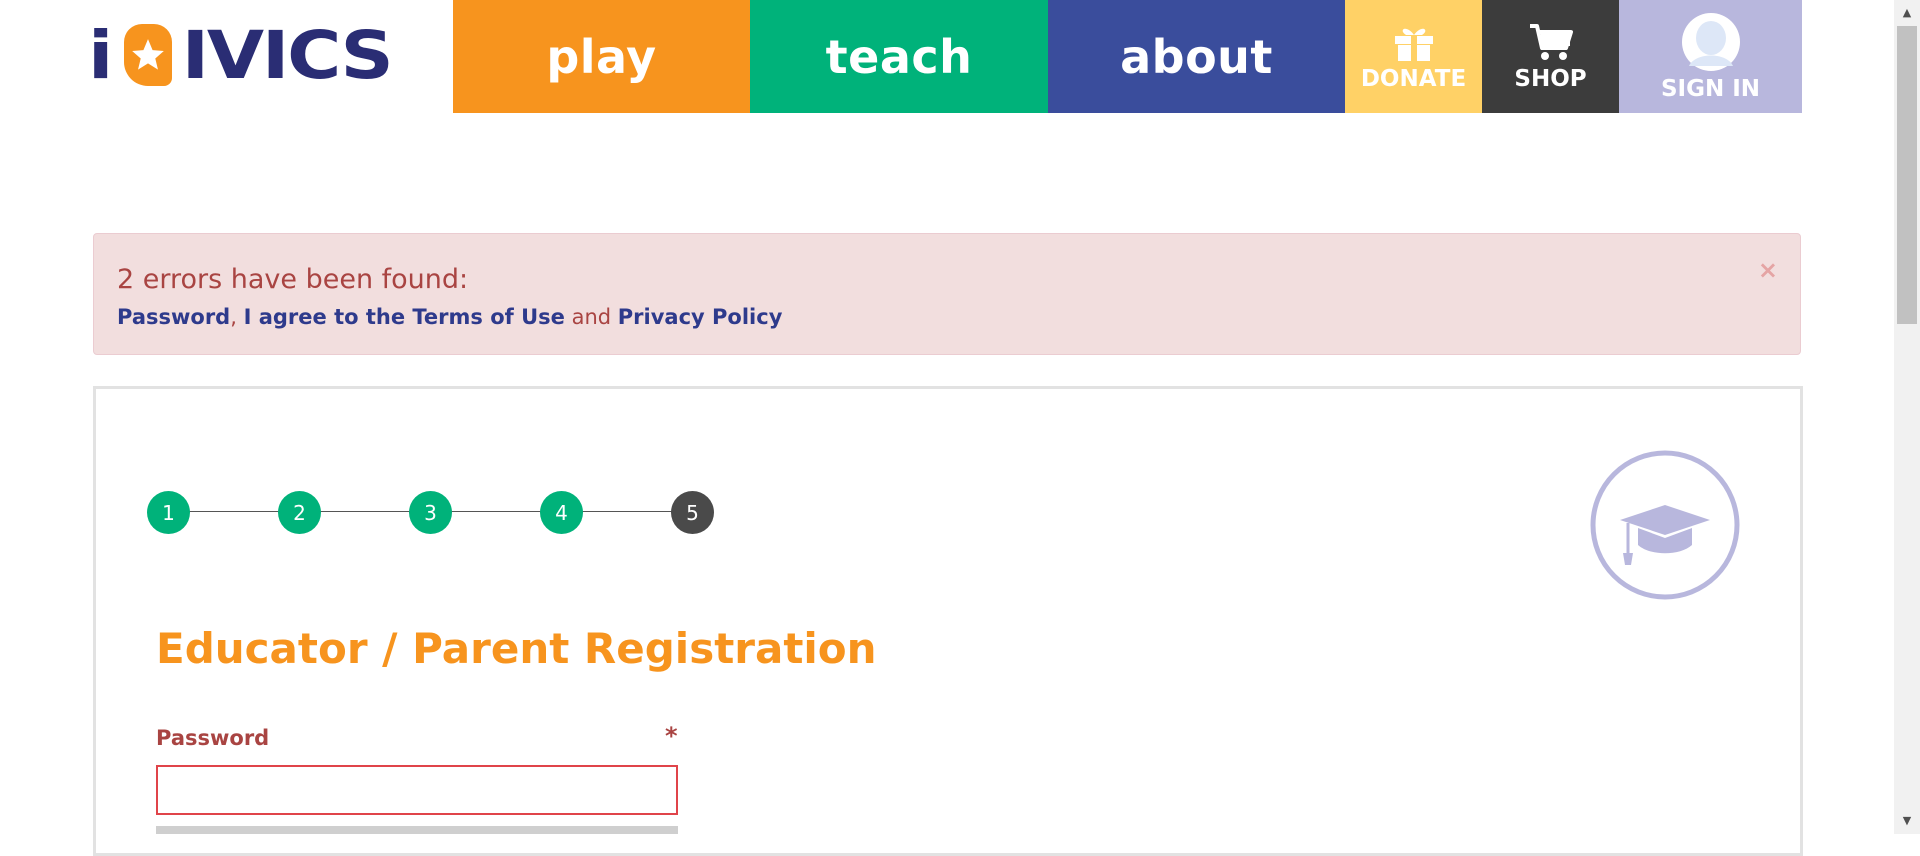 This screenshot has height=856, width=1920. Describe the element at coordinates (1413, 78) in the screenshot. I see `nav-donate-label: DONATE` at that location.